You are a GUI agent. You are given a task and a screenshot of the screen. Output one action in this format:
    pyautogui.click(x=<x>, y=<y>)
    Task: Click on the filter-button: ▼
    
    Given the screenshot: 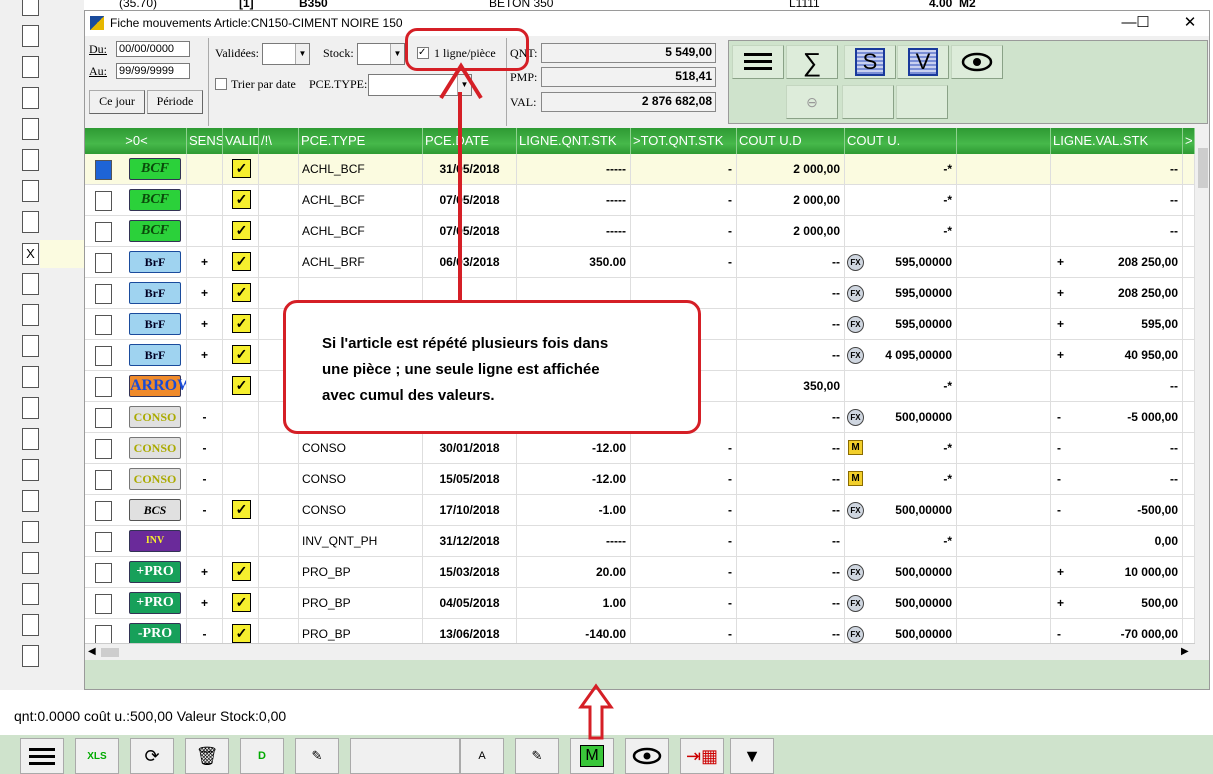 What is the action you would take?
    pyautogui.click(x=752, y=756)
    